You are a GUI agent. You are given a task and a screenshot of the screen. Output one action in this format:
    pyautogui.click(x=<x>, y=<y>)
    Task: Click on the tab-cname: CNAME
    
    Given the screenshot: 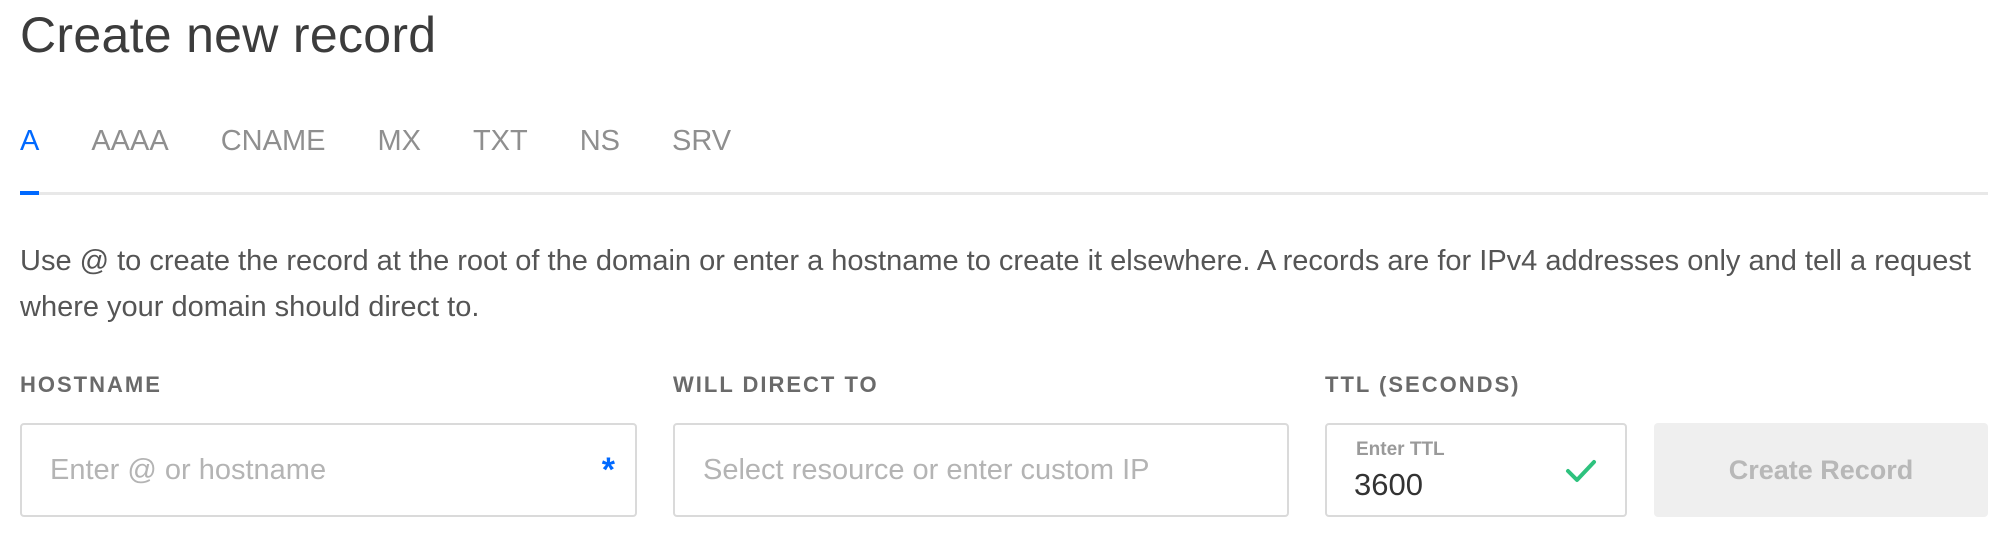 What is the action you would take?
    pyautogui.click(x=273, y=155)
    